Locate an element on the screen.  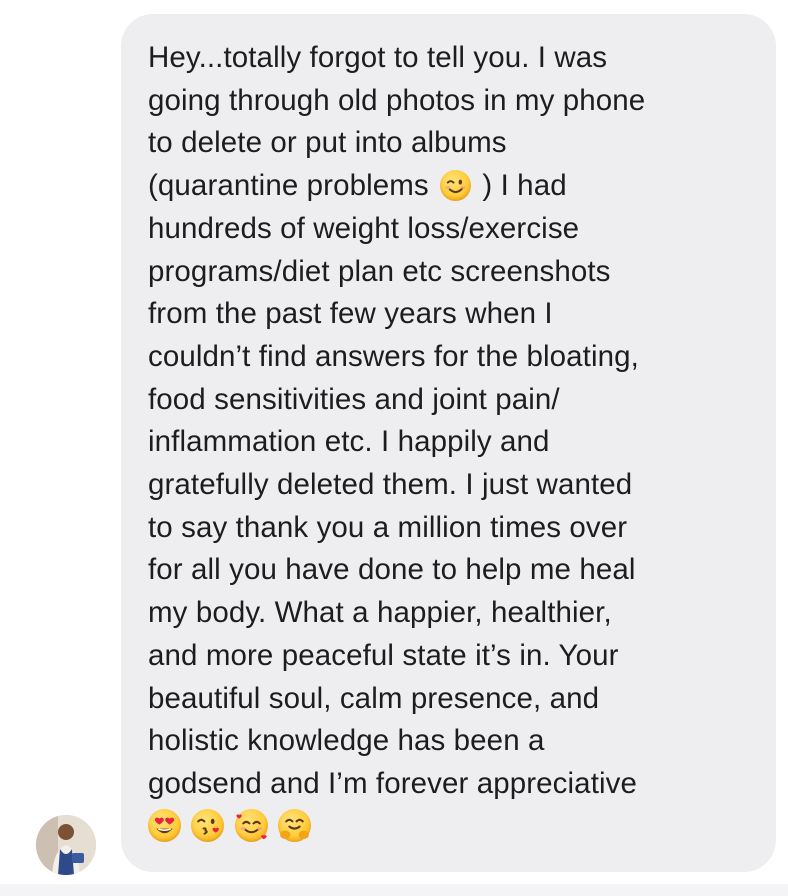
avatar-photo-icon is located at coordinates (66, 845).